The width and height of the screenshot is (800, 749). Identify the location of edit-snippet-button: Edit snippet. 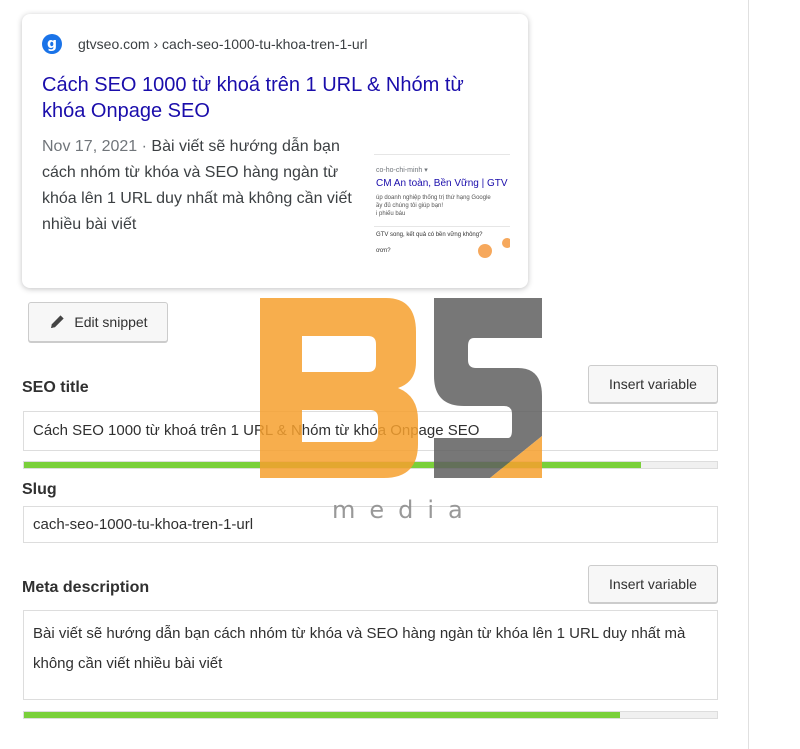
(98, 322).